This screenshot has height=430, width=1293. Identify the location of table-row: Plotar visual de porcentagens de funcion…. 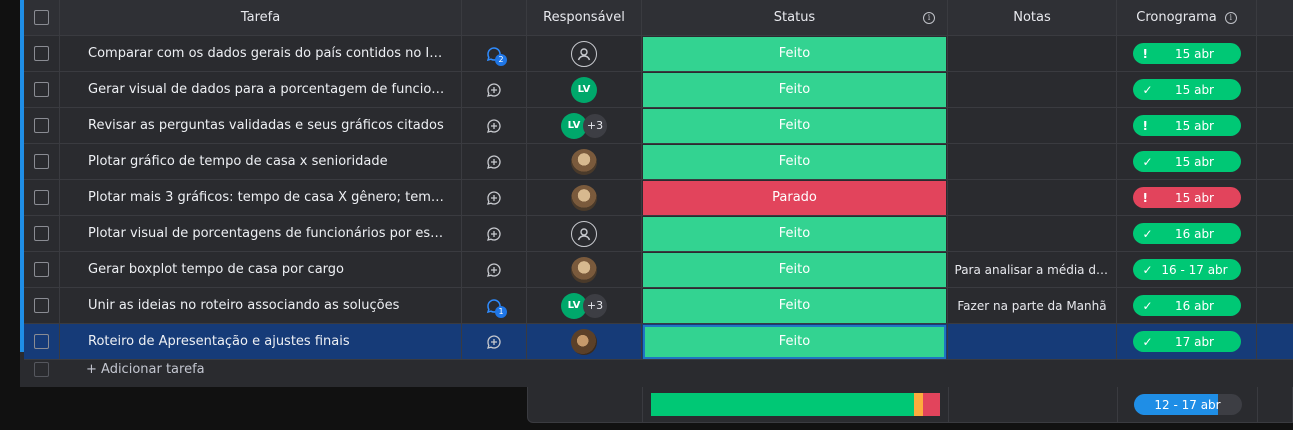
(658, 234).